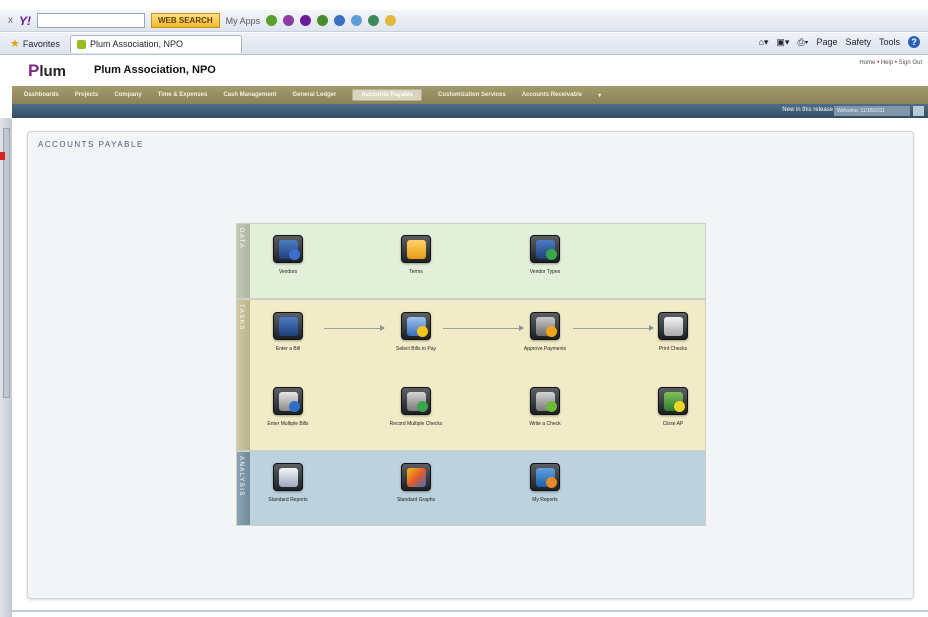 The height and width of the screenshot is (617, 928). Describe the element at coordinates (867, 63) in the screenshot. I see `home-link: Home` at that location.